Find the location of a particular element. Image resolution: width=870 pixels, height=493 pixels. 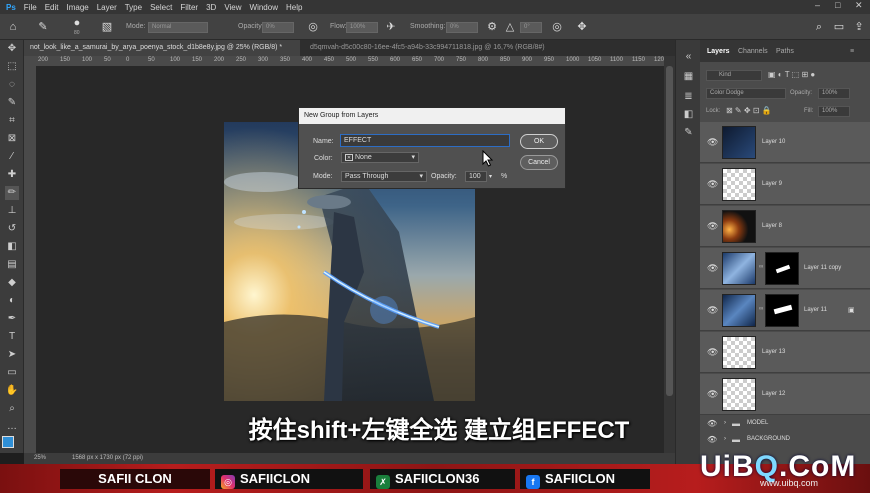

color-select: ✕ None ▾ is located at coordinates (380, 157).